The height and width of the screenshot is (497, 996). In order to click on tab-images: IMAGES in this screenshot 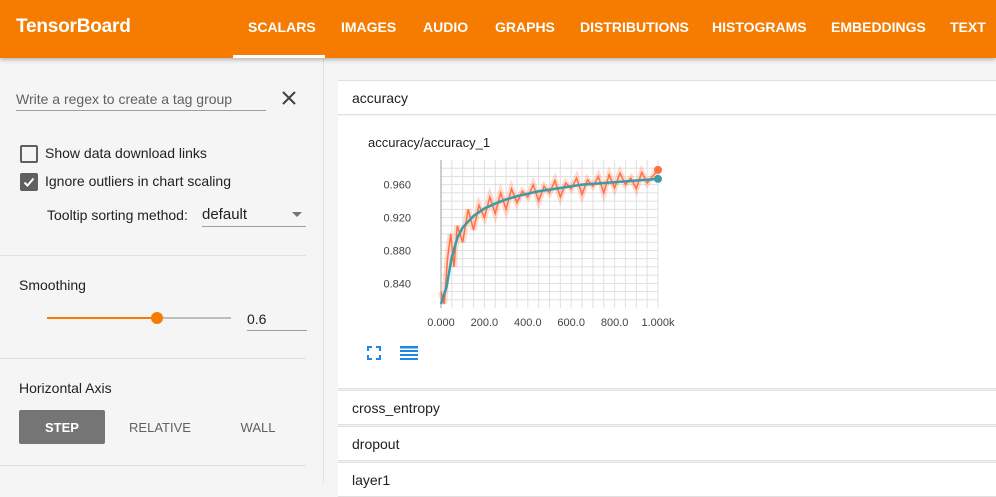, I will do `click(368, 27)`.